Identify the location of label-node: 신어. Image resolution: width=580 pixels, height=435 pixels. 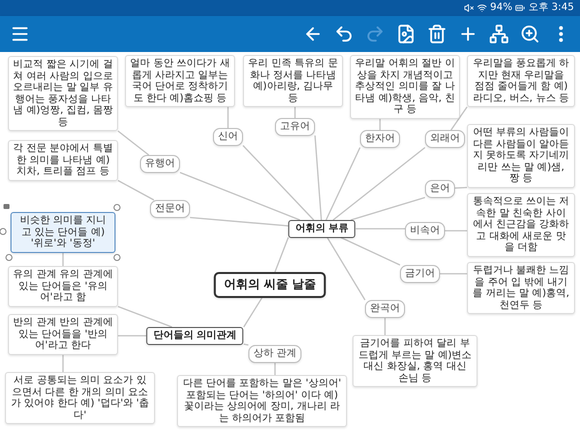
(228, 137).